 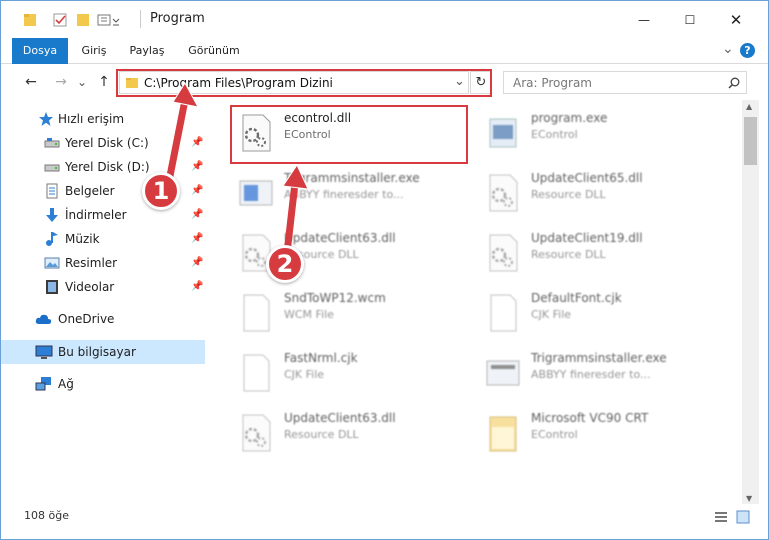 What do you see at coordinates (734, 83) in the screenshot?
I see `search-icon` at bounding box center [734, 83].